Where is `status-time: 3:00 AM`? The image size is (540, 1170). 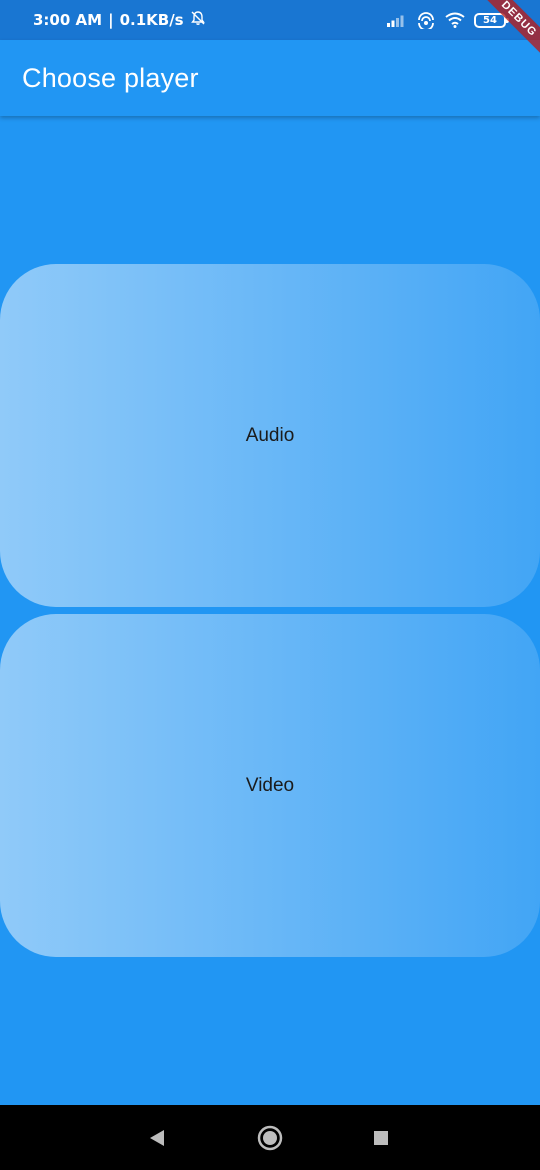 status-time: 3:00 AM is located at coordinates (68, 20).